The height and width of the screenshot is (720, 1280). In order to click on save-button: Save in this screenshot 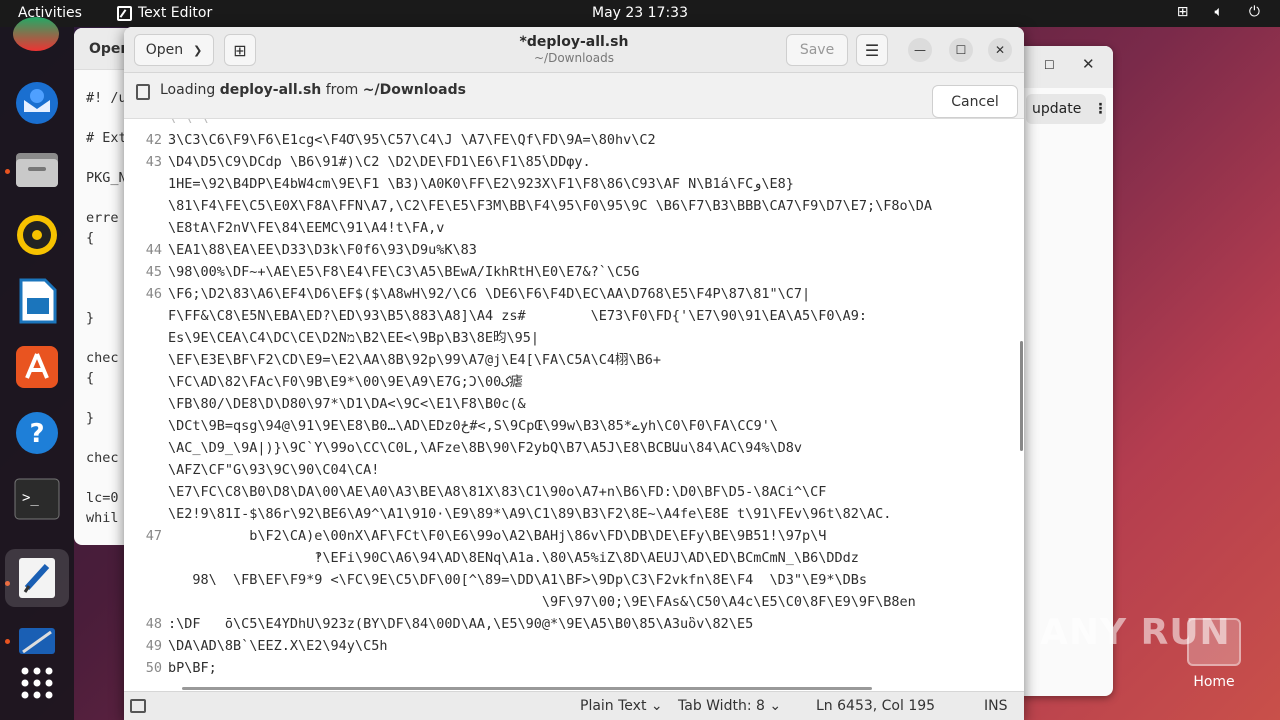, I will do `click(817, 50)`.